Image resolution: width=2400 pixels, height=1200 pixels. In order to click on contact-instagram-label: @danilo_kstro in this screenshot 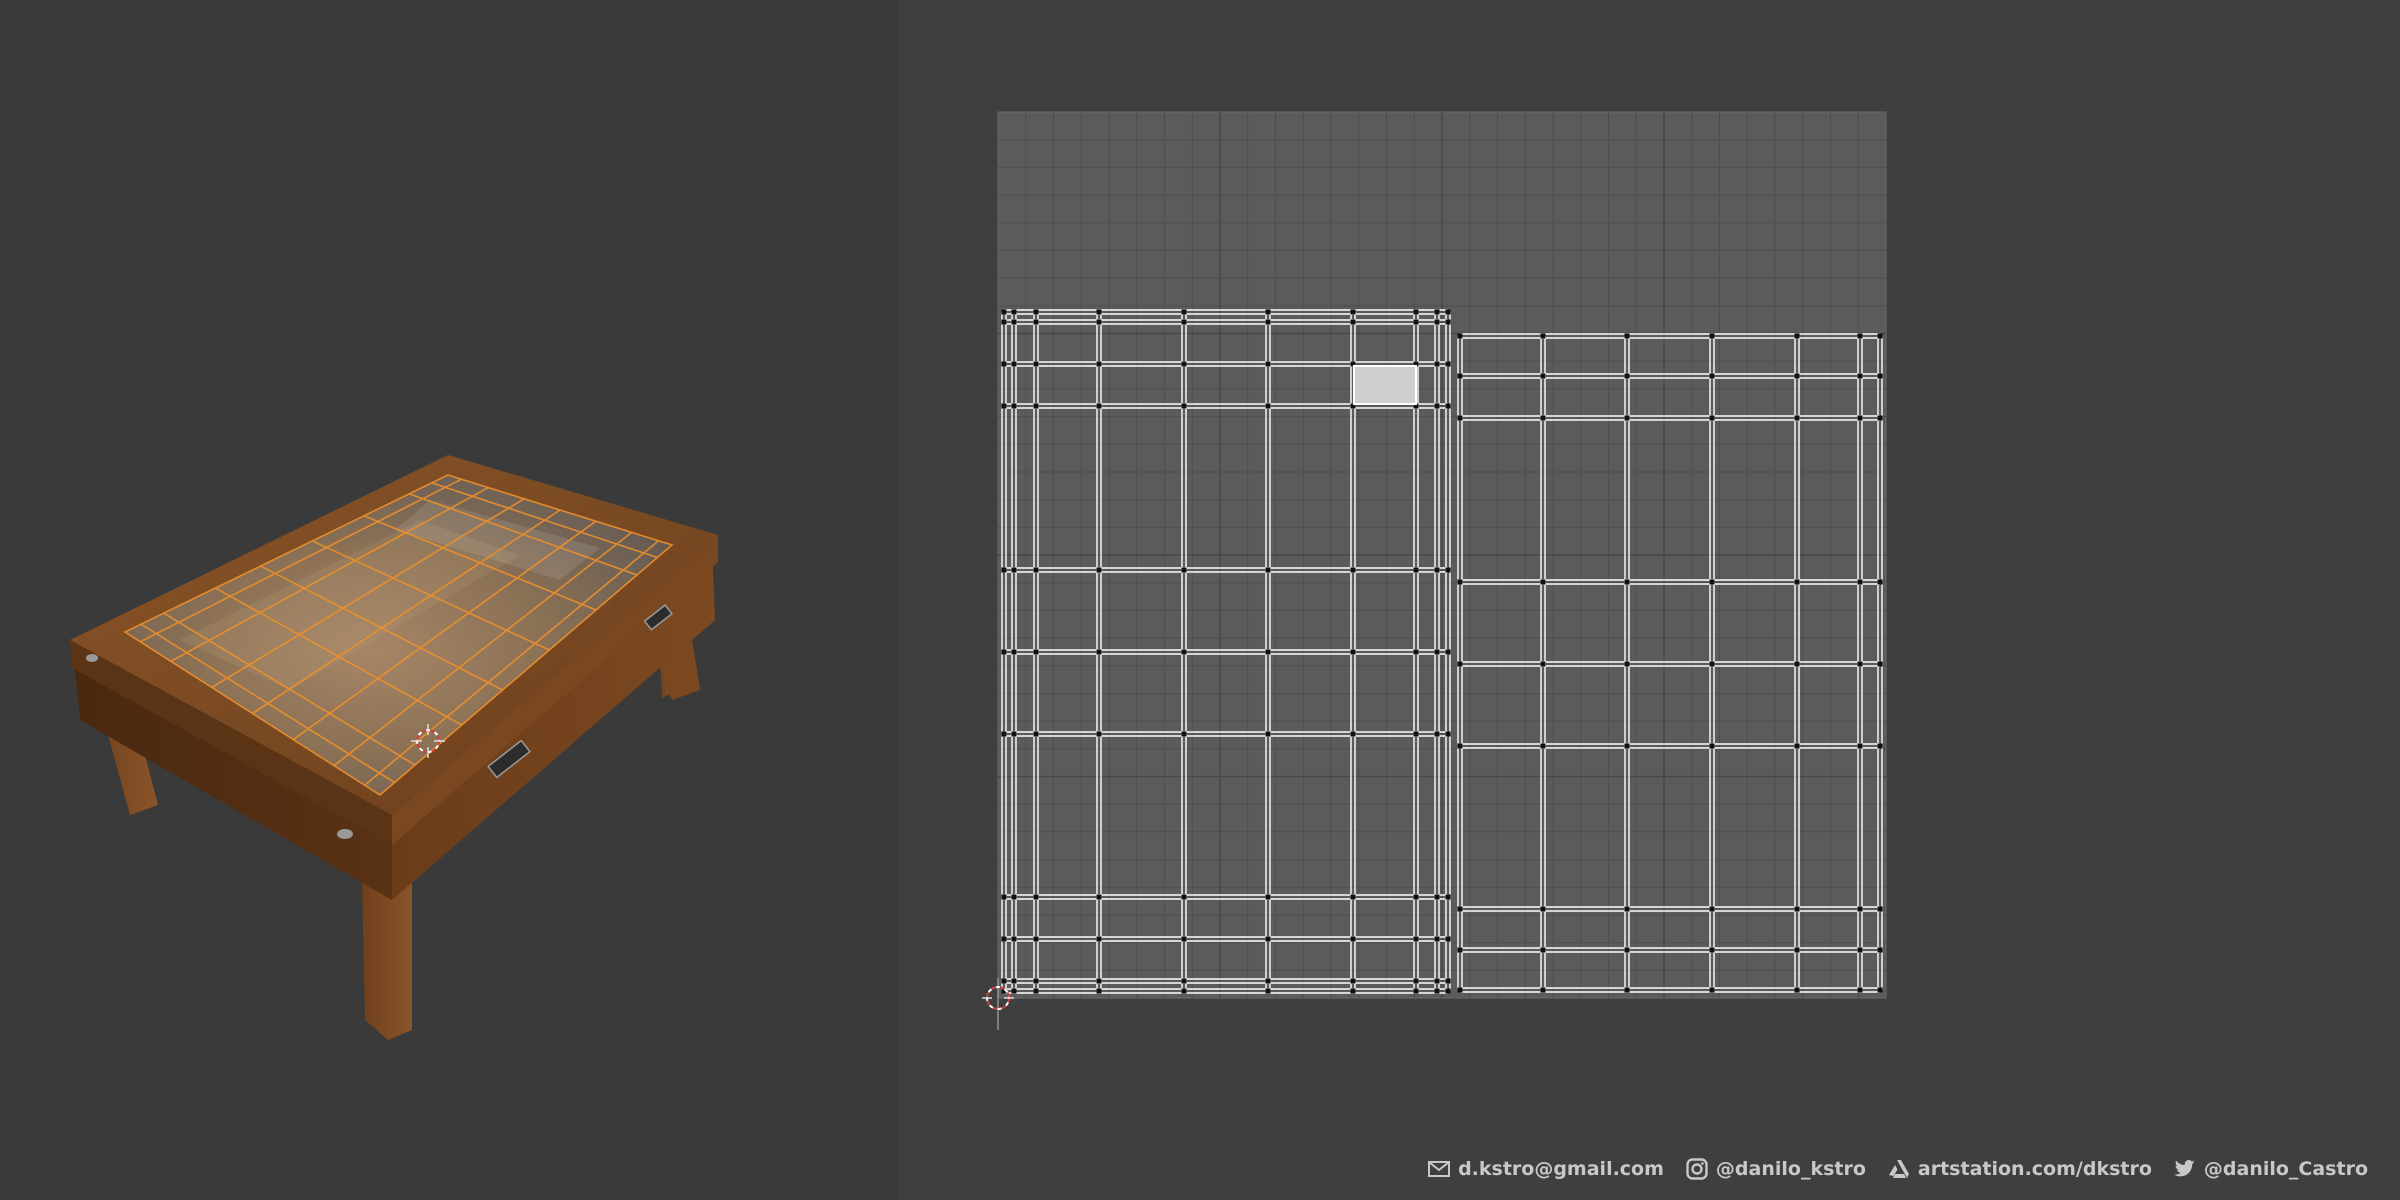, I will do `click(1790, 1169)`.